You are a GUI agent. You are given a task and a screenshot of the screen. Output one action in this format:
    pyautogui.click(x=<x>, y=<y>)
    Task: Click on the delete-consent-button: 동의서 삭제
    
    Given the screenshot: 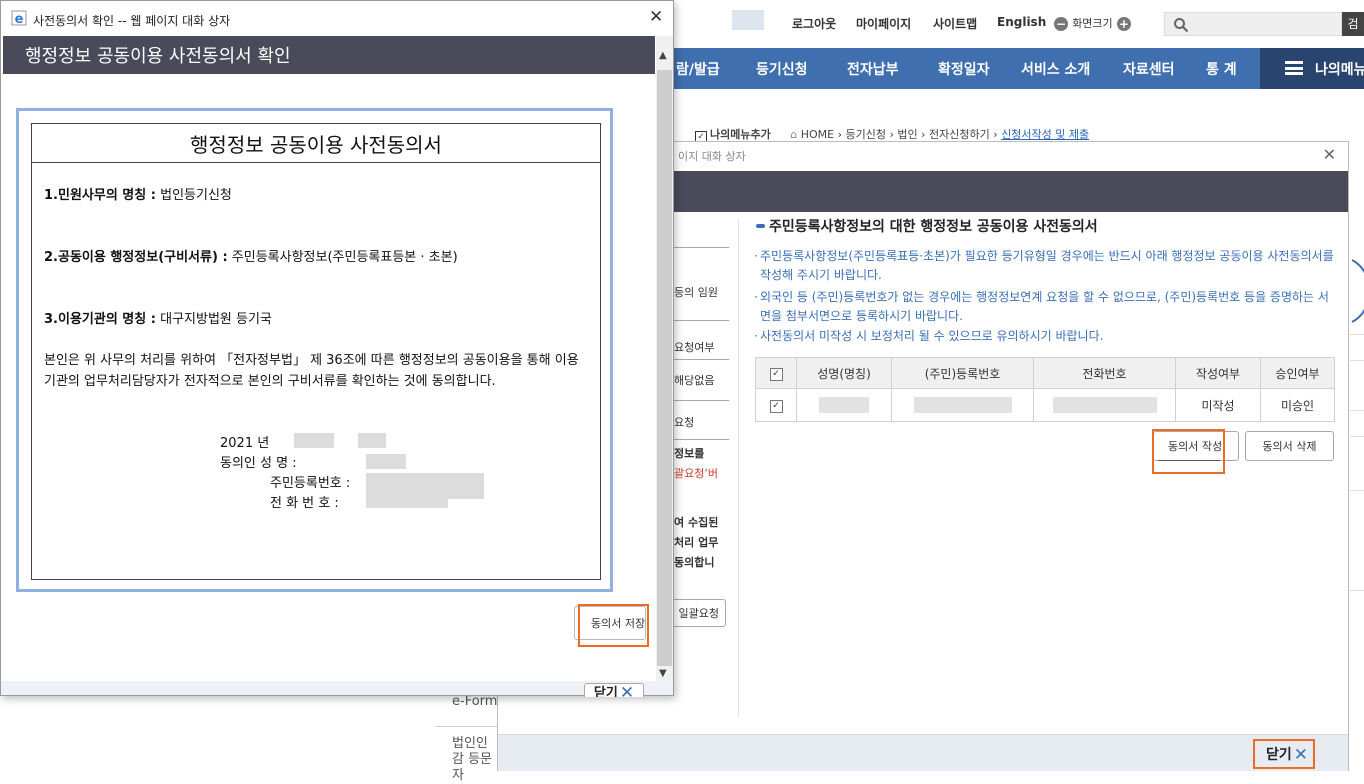 What is the action you would take?
    pyautogui.click(x=1289, y=446)
    